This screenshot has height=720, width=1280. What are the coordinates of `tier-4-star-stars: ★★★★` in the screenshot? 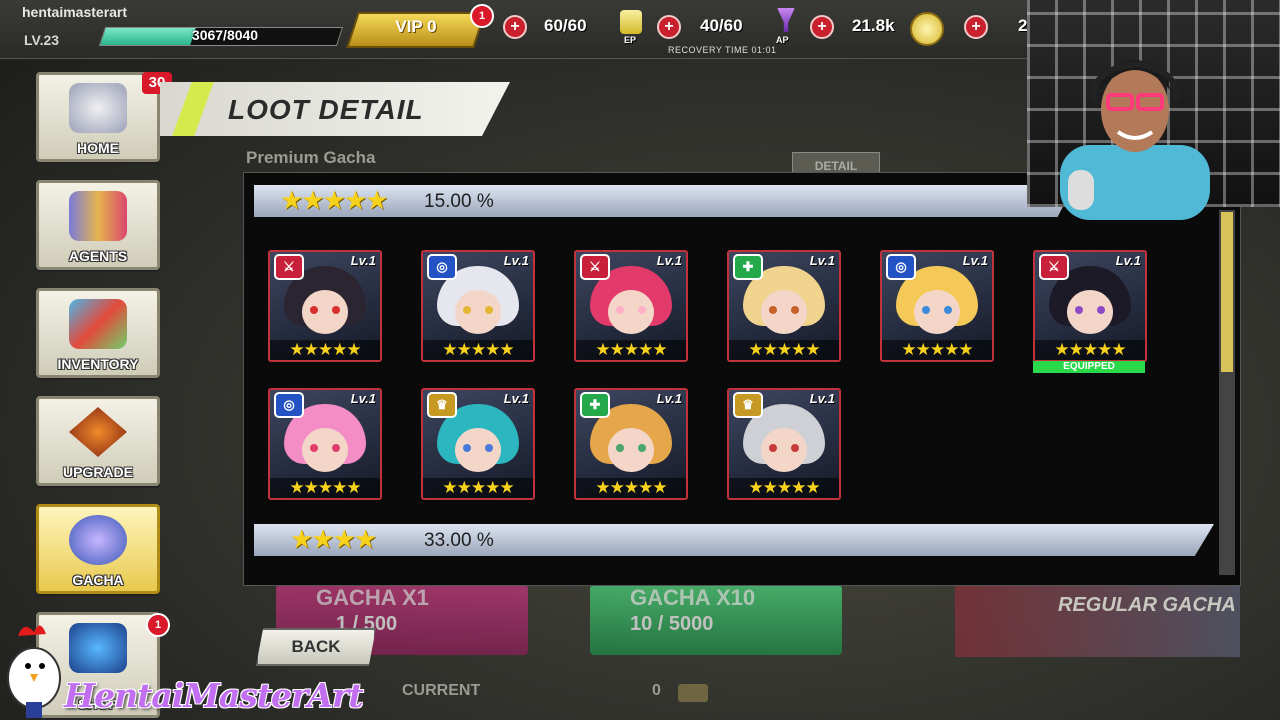 It's located at (333, 539).